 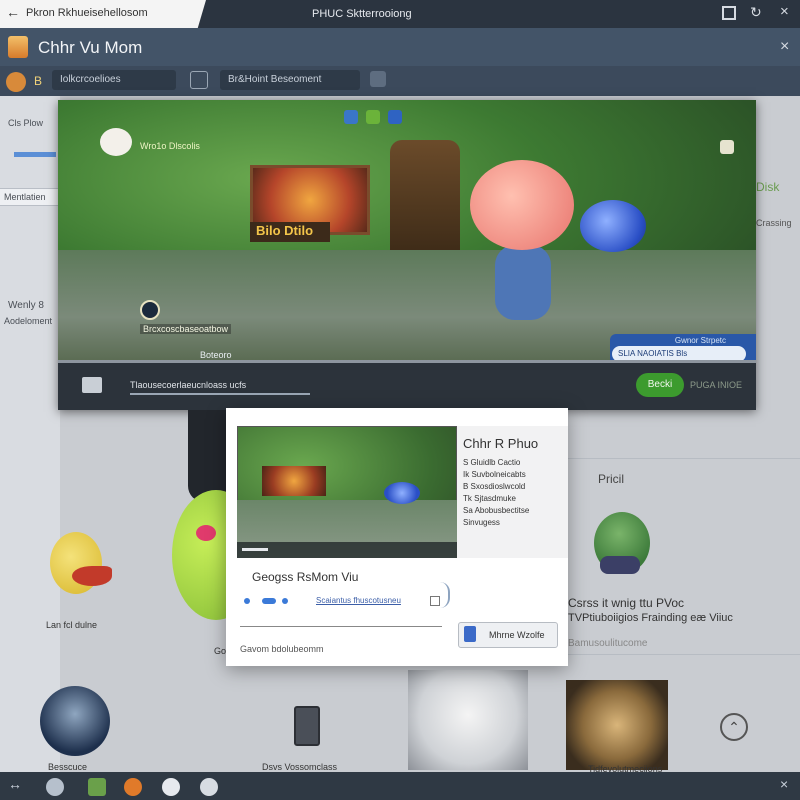 I want to click on scene-pig-icon, so click(x=116, y=142).